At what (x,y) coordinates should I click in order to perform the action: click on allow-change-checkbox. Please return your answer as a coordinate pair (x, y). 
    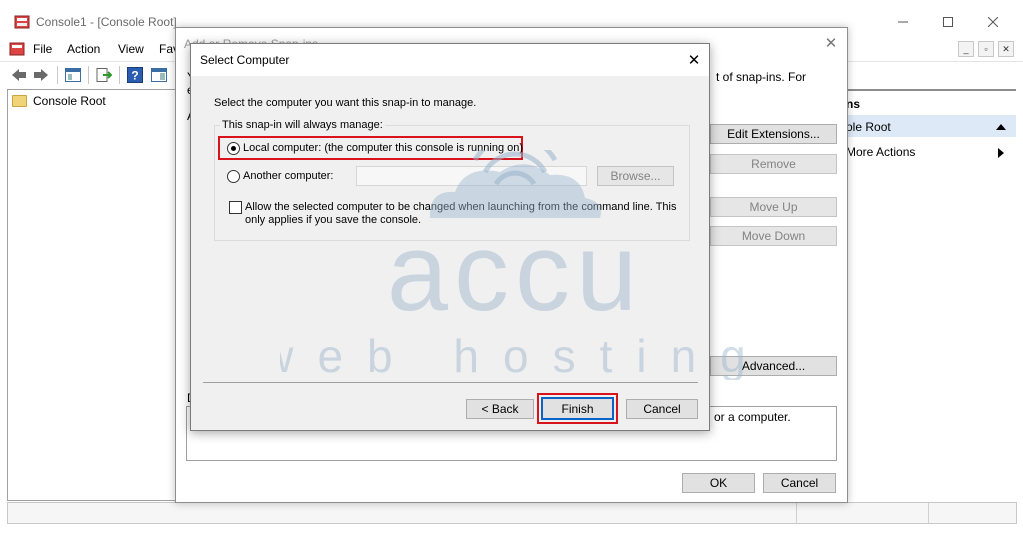
    Looking at the image, I should click on (235, 207).